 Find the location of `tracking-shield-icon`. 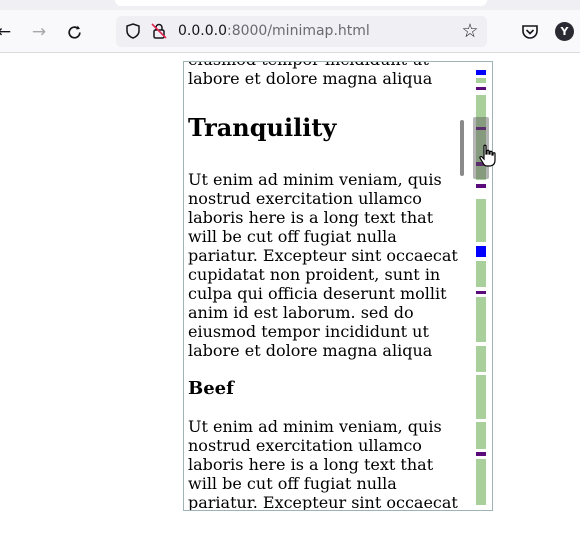

tracking-shield-icon is located at coordinates (133, 31).